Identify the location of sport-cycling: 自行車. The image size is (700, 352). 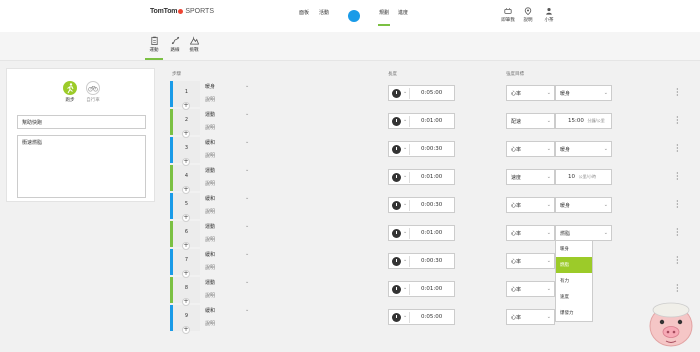
(93, 92).